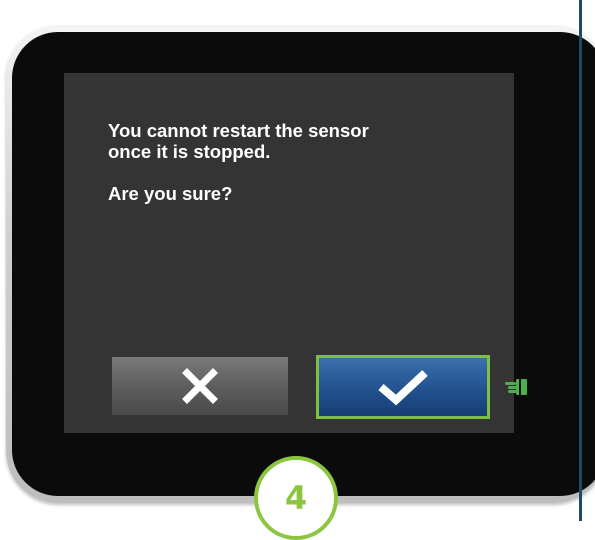 This screenshot has height=540, width=595. I want to click on cancel-button, so click(200, 386).